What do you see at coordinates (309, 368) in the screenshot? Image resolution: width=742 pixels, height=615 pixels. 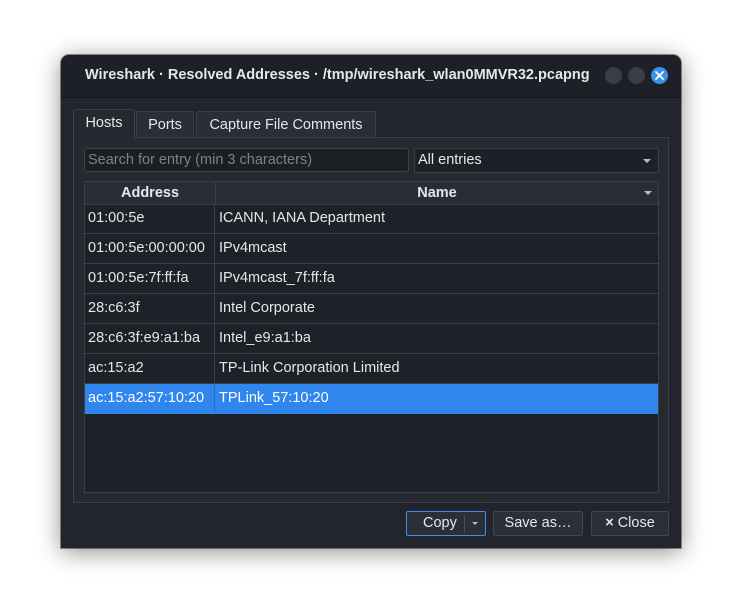 I see `name-cell: TP-Link Corporation Limited` at bounding box center [309, 368].